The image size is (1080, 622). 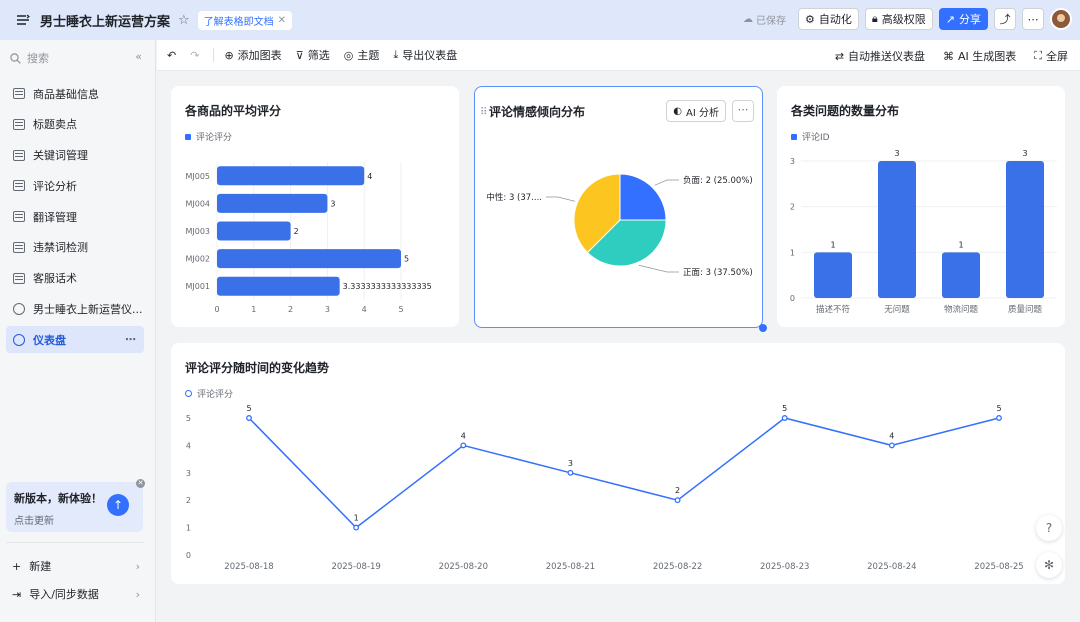 What do you see at coordinates (38, 58) in the screenshot?
I see `search-placeholder: 搜索` at bounding box center [38, 58].